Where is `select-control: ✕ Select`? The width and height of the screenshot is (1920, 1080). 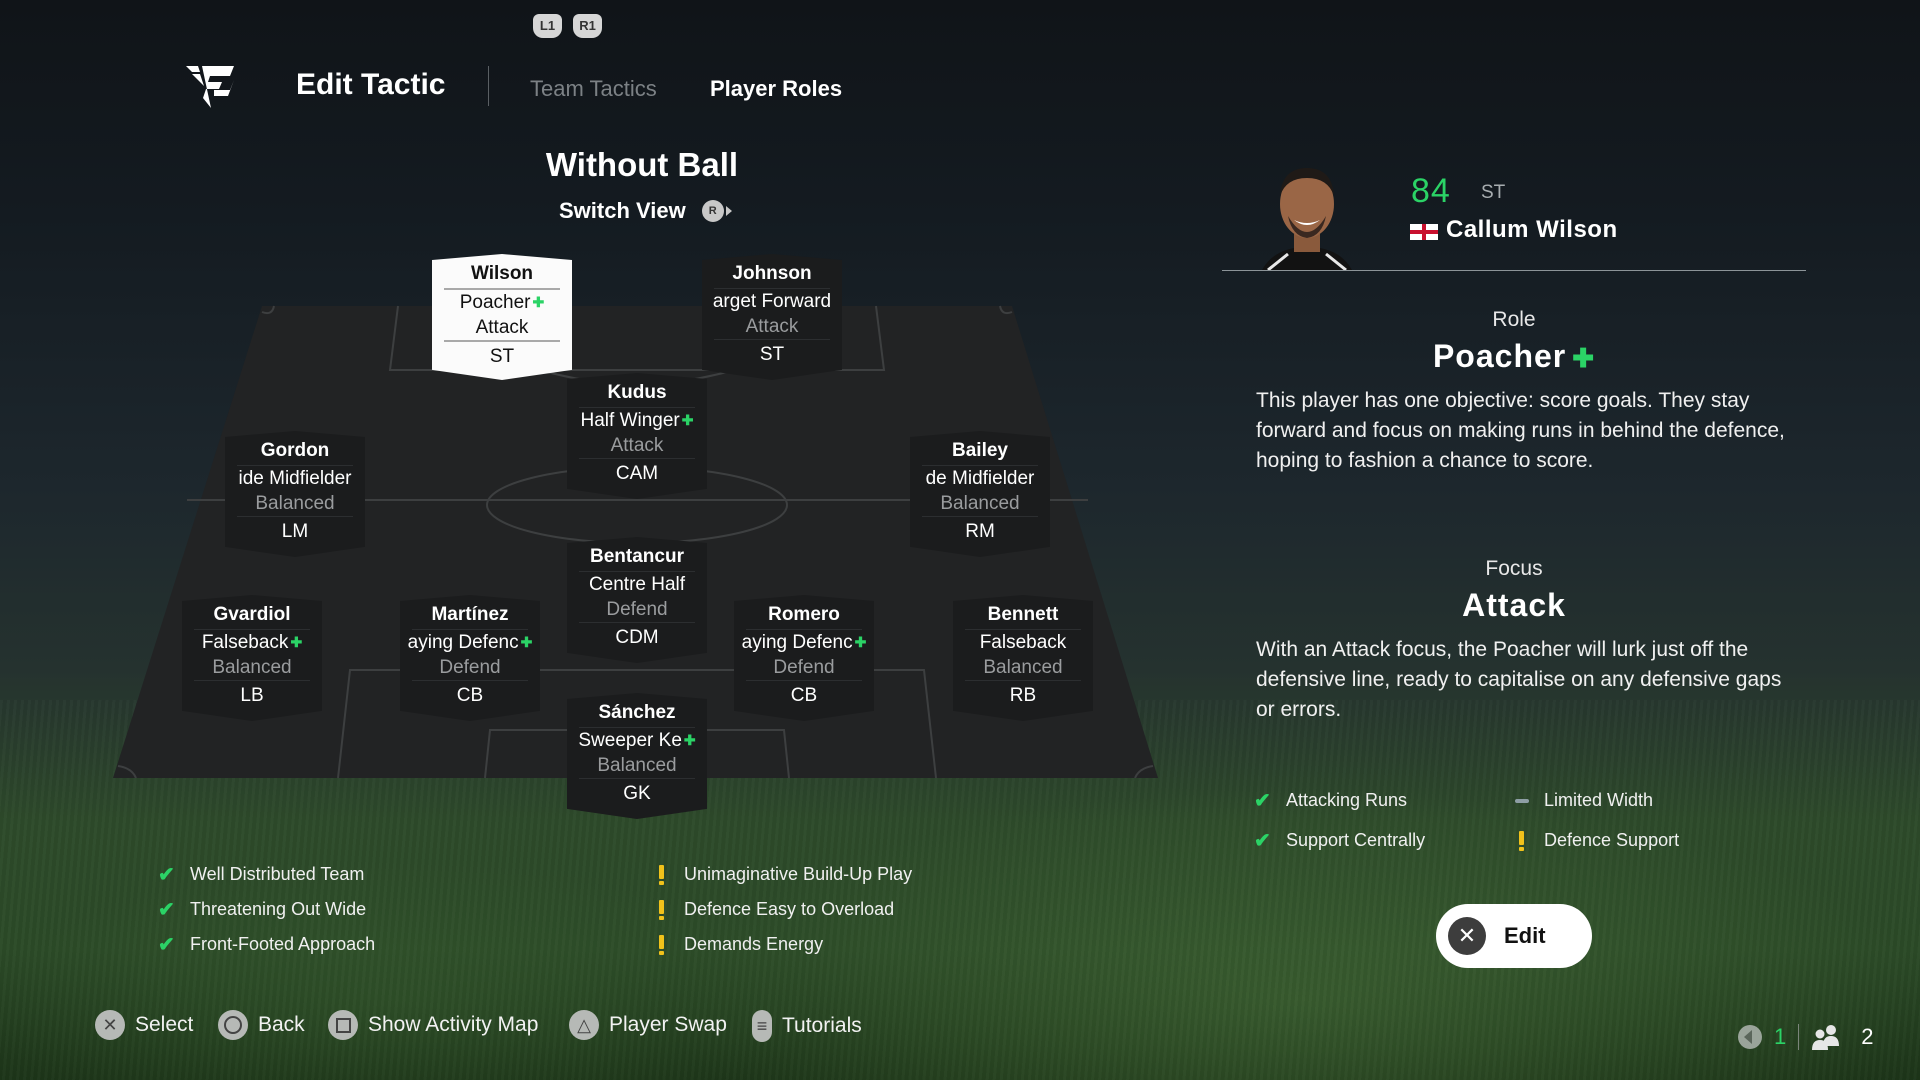 select-control: ✕ Select is located at coordinates (144, 1025).